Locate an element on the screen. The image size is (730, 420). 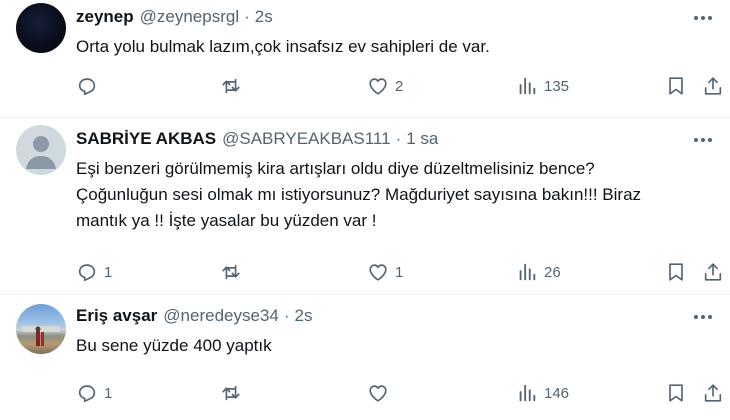
tweet-actions: 1 146 is located at coordinates (399, 393).